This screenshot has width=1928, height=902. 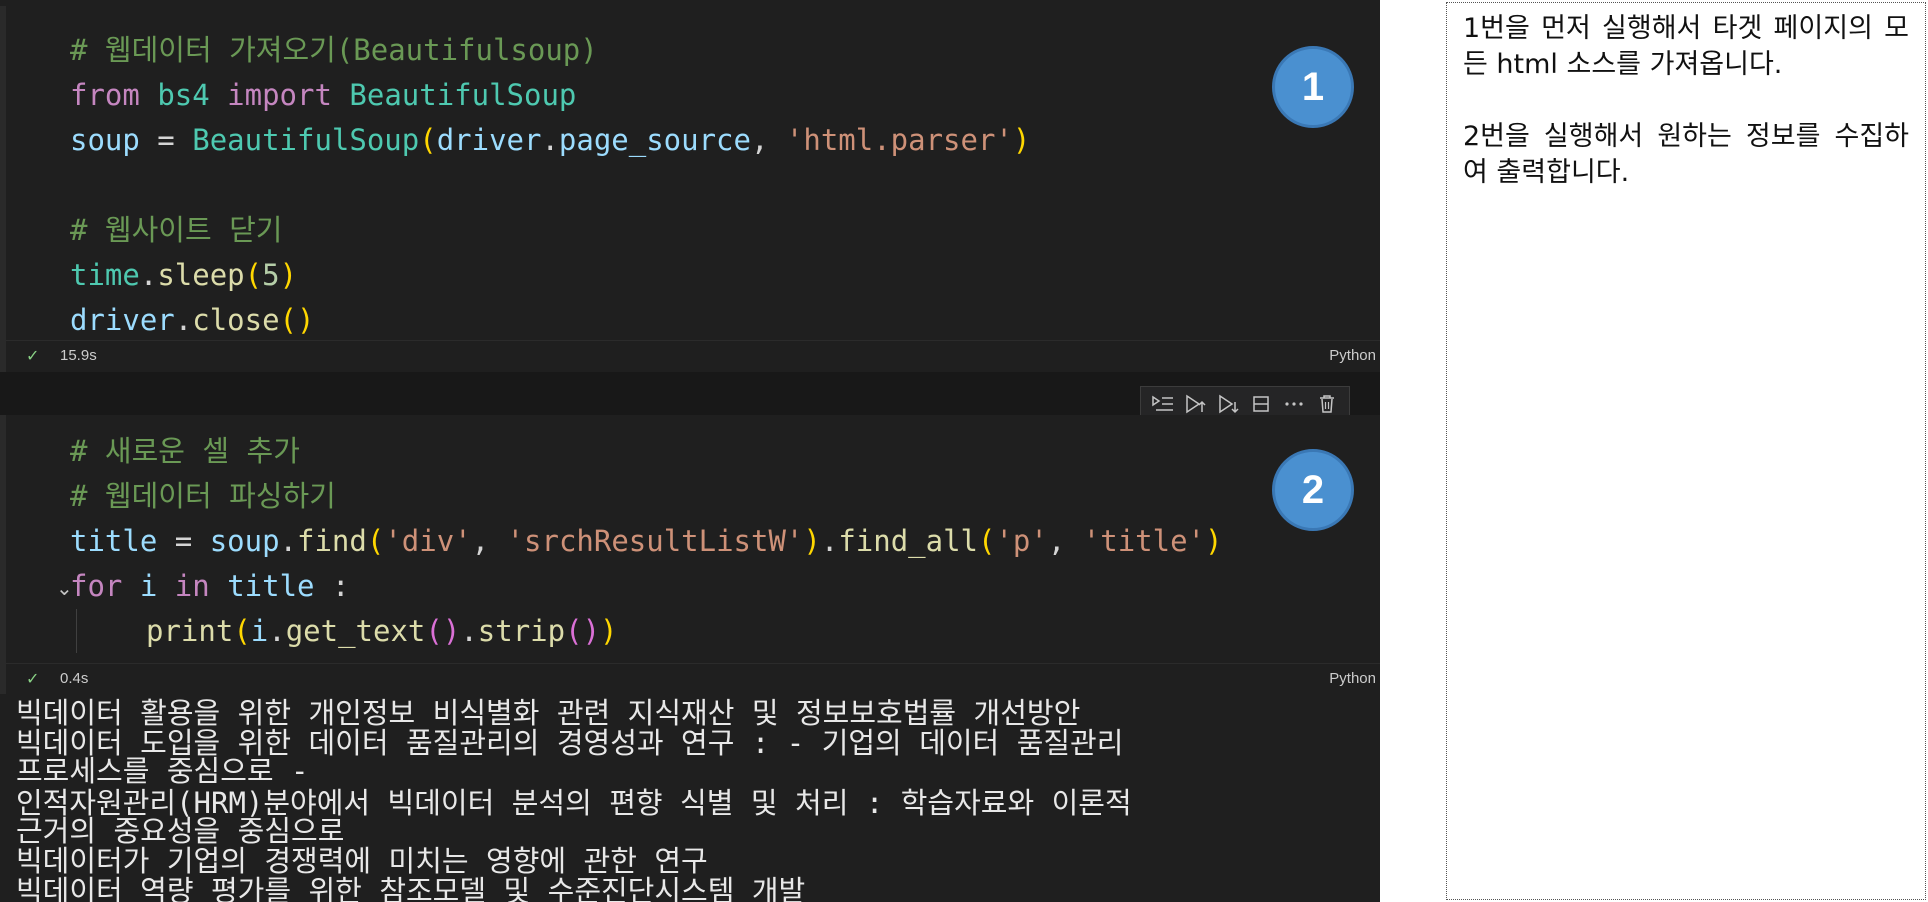 What do you see at coordinates (244, 541) in the screenshot?
I see `object-name: soup` at bounding box center [244, 541].